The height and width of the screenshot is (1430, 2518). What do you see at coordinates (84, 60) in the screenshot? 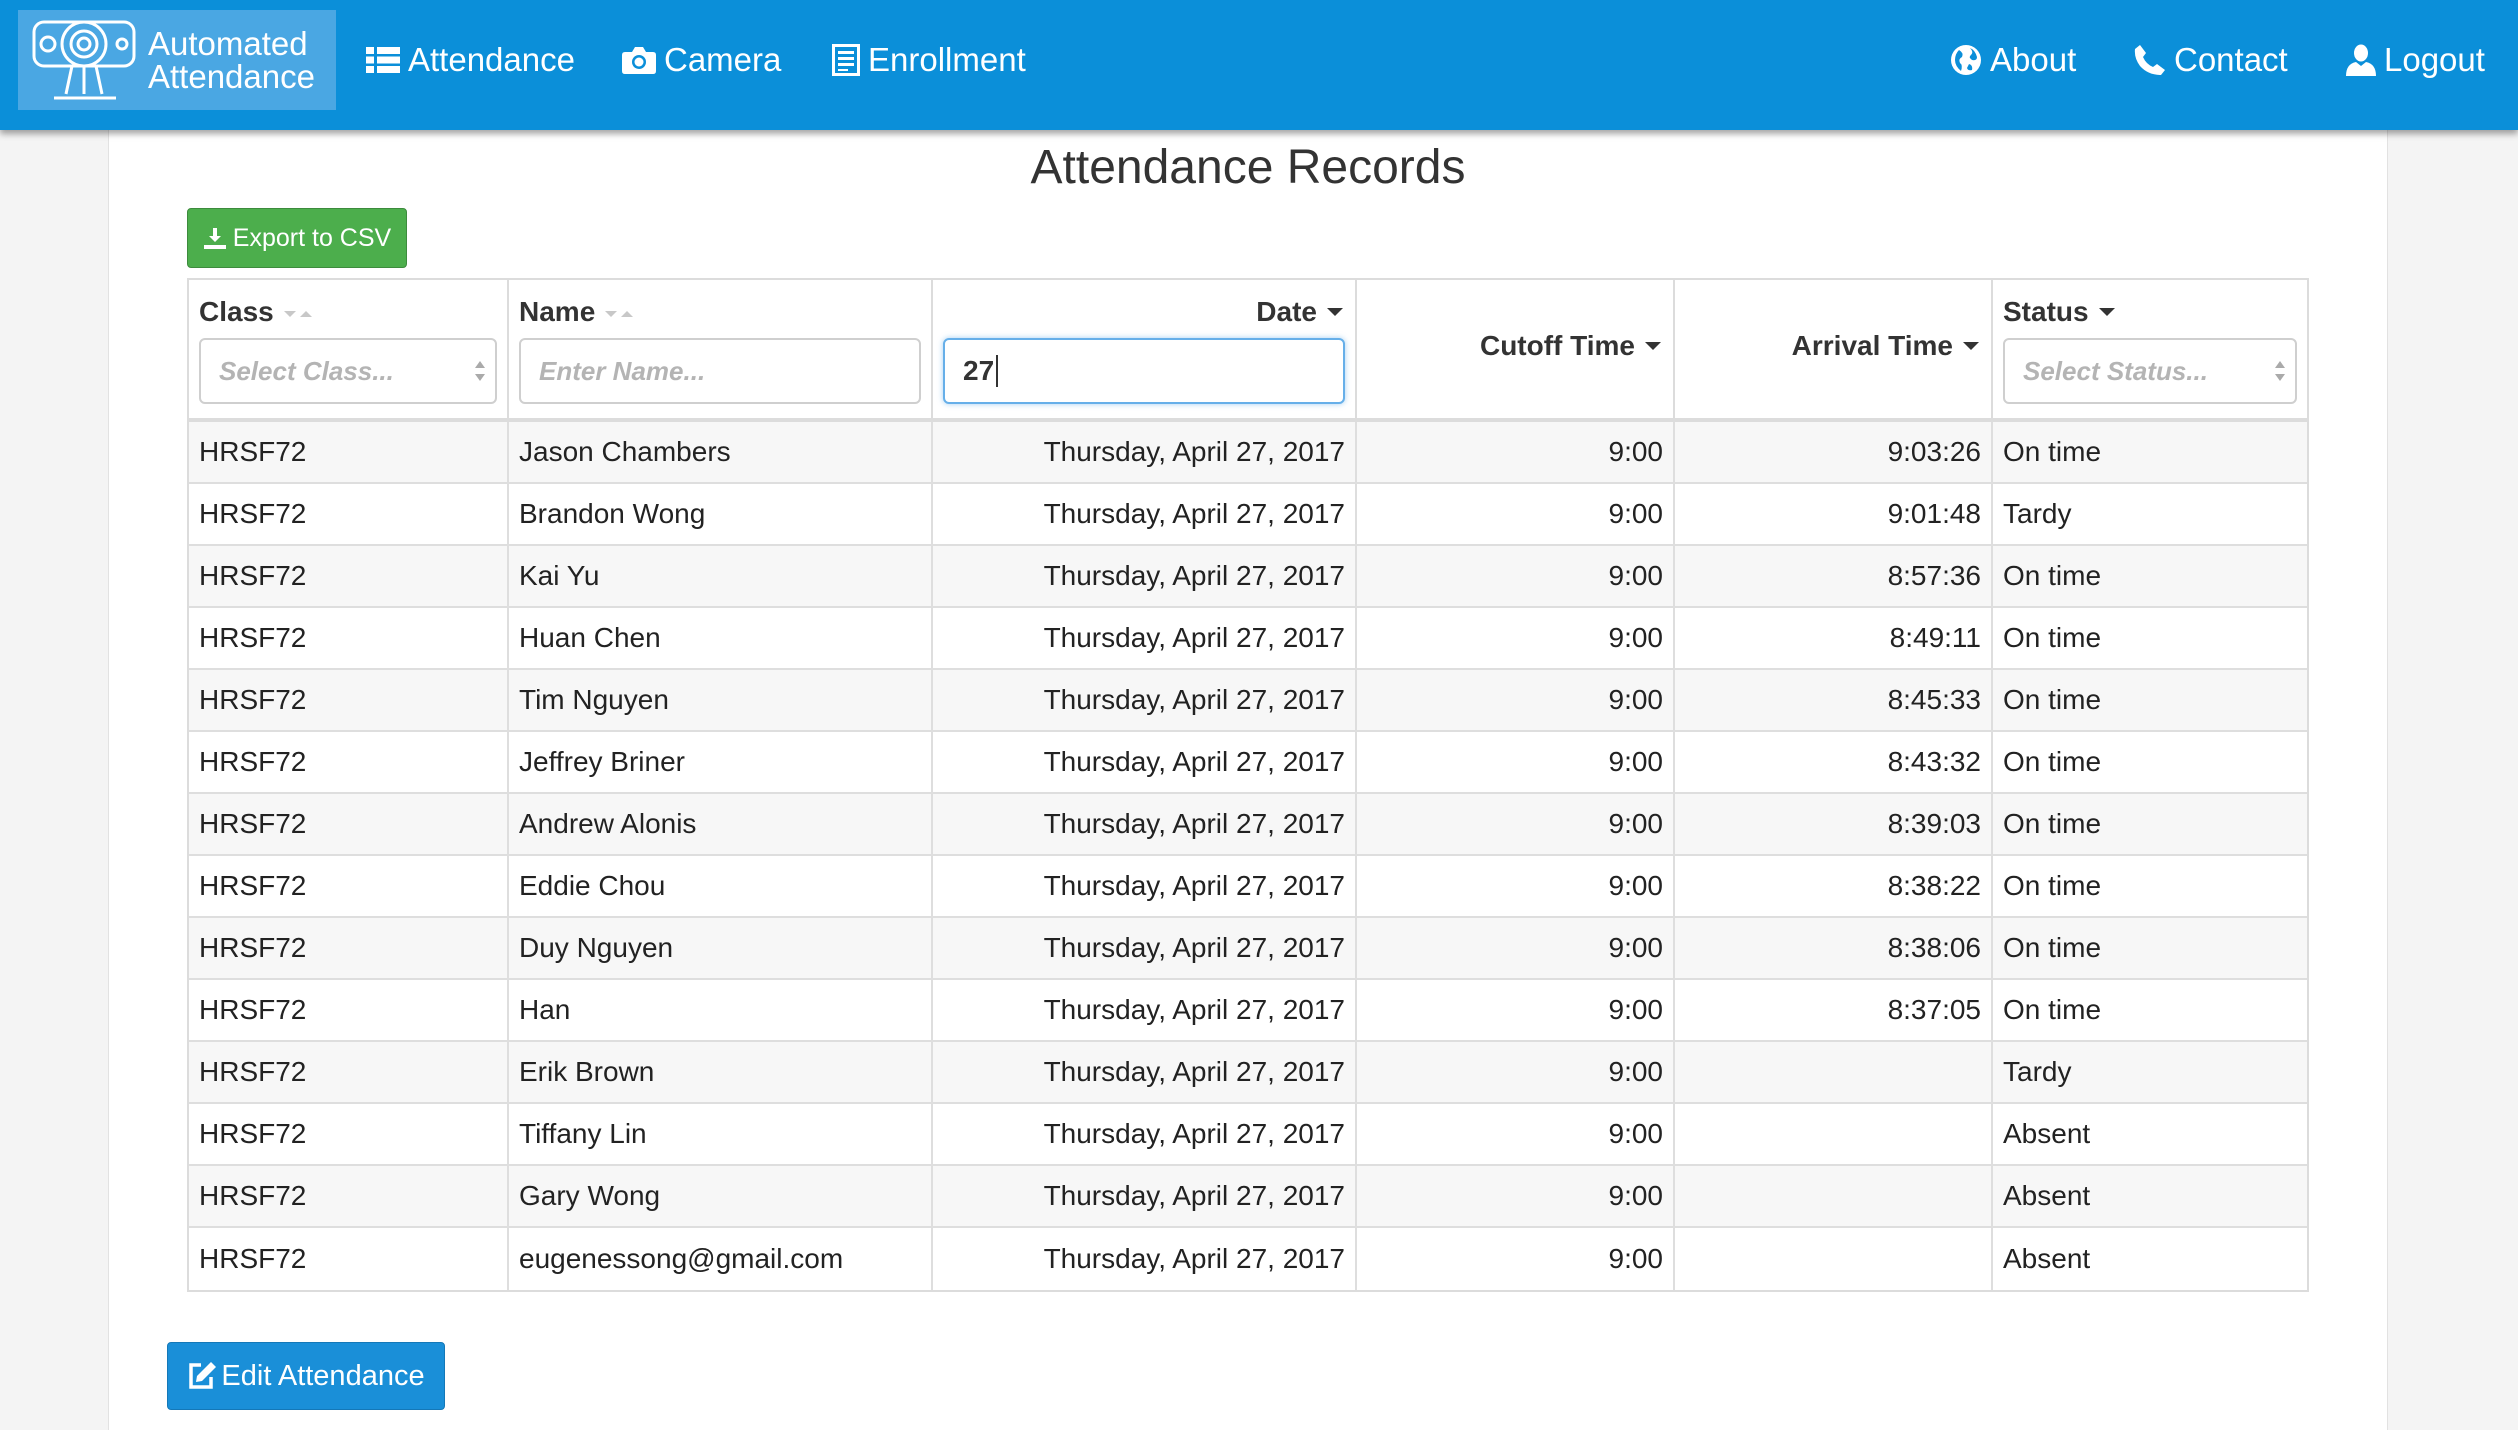
I see `camera-logo-icon` at bounding box center [84, 60].